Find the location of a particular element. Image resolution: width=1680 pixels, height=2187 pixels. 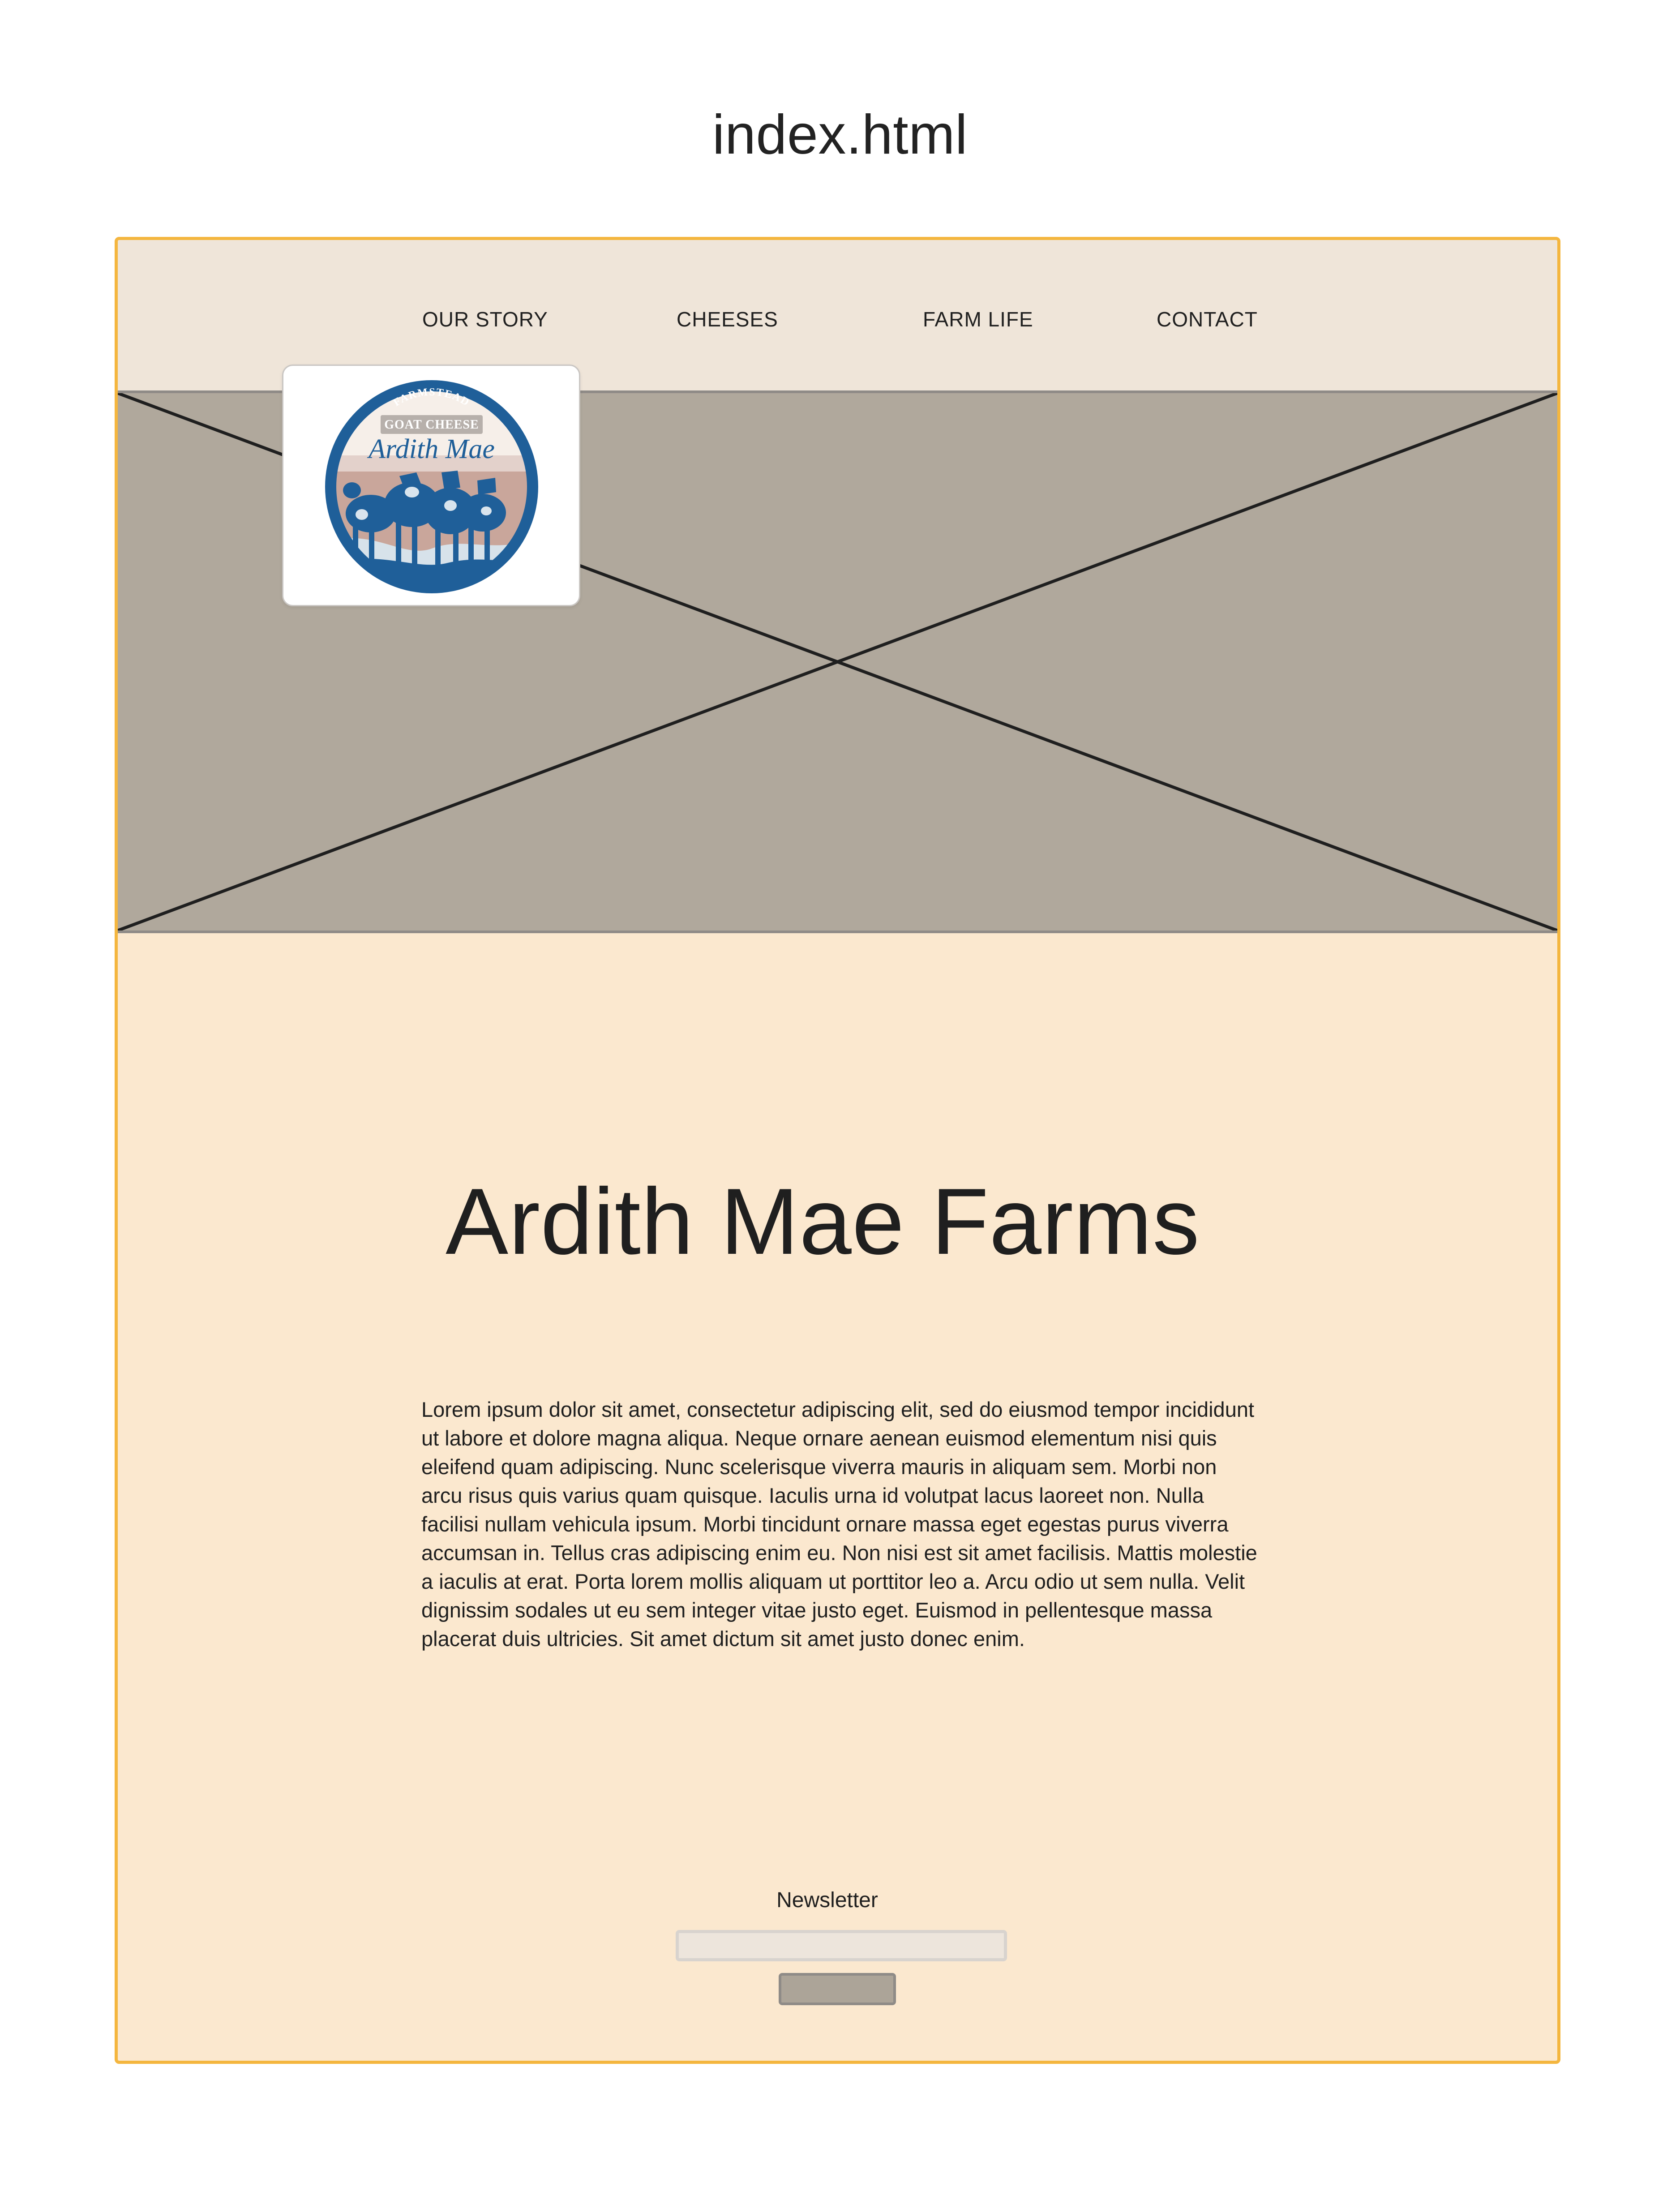

logo-sub-text: GOAT CHEESE is located at coordinates (432, 425).